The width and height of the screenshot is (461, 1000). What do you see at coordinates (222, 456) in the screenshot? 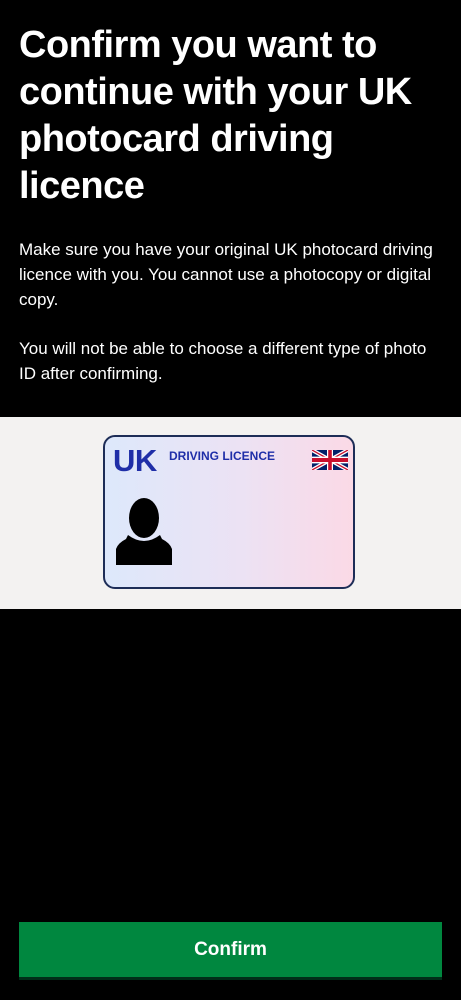
I see `card-heading-label: DRIVING LICENCE` at bounding box center [222, 456].